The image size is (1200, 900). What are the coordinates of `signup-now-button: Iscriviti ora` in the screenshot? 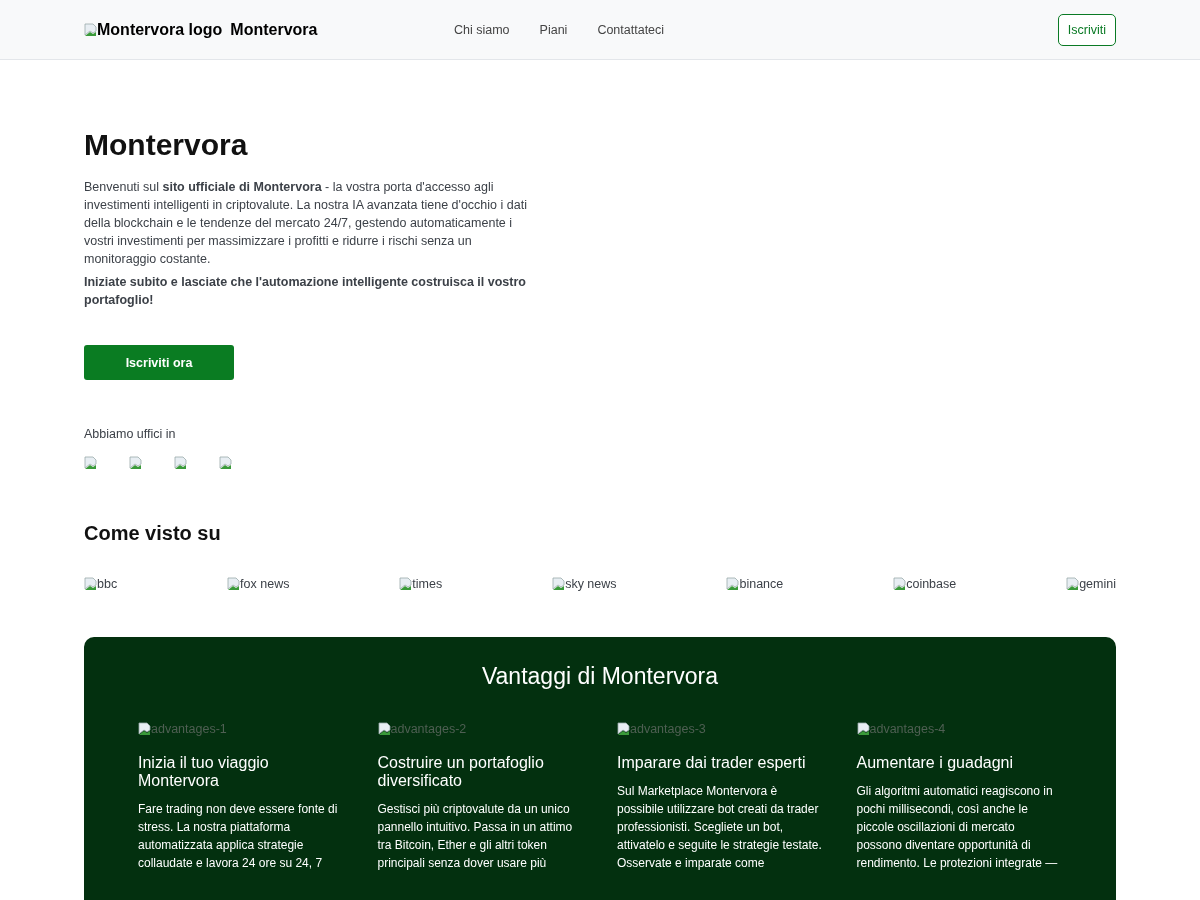 It's located at (159, 362).